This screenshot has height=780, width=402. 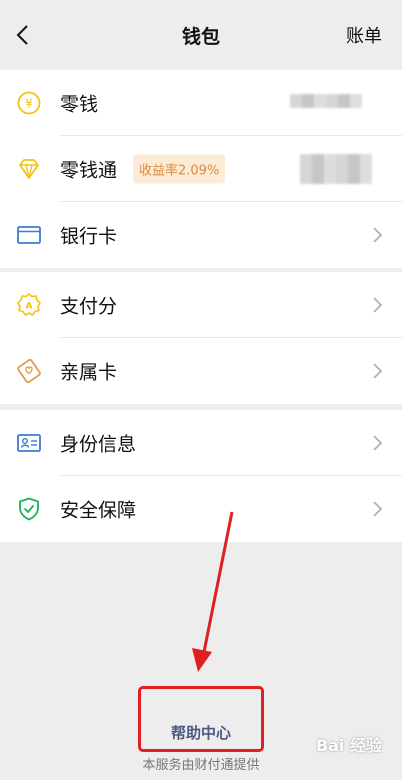 What do you see at coordinates (348, 745) in the screenshot?
I see `watermark: Bai 经验` at bounding box center [348, 745].